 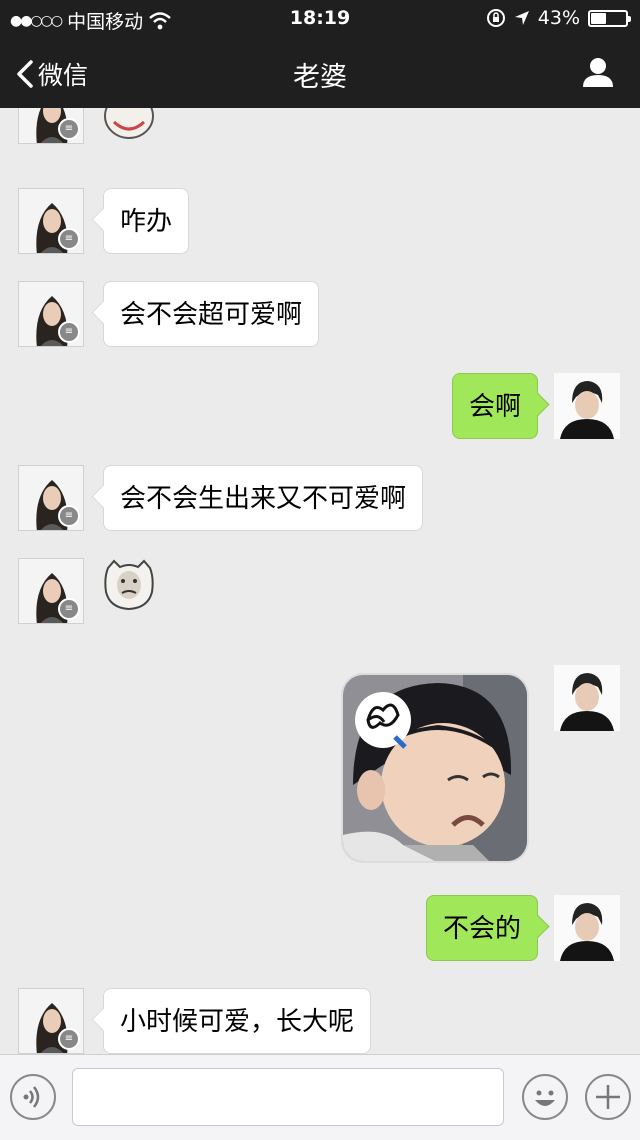 What do you see at coordinates (320, 77) in the screenshot?
I see `chat-title: 老婆` at bounding box center [320, 77].